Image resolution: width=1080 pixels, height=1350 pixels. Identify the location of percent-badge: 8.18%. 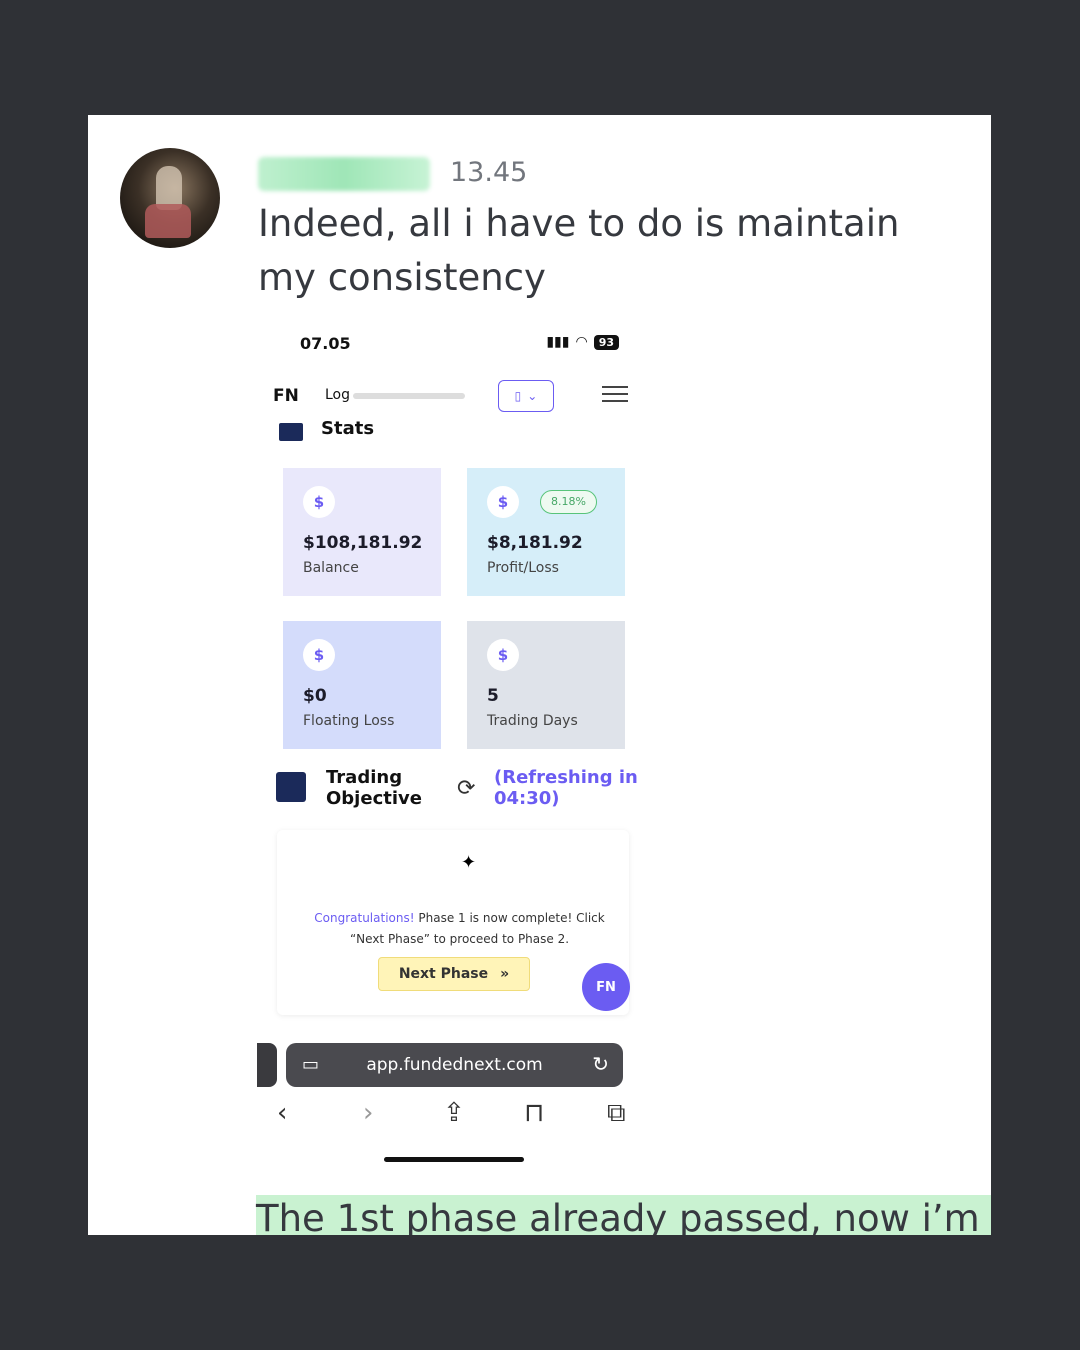
(568, 502).